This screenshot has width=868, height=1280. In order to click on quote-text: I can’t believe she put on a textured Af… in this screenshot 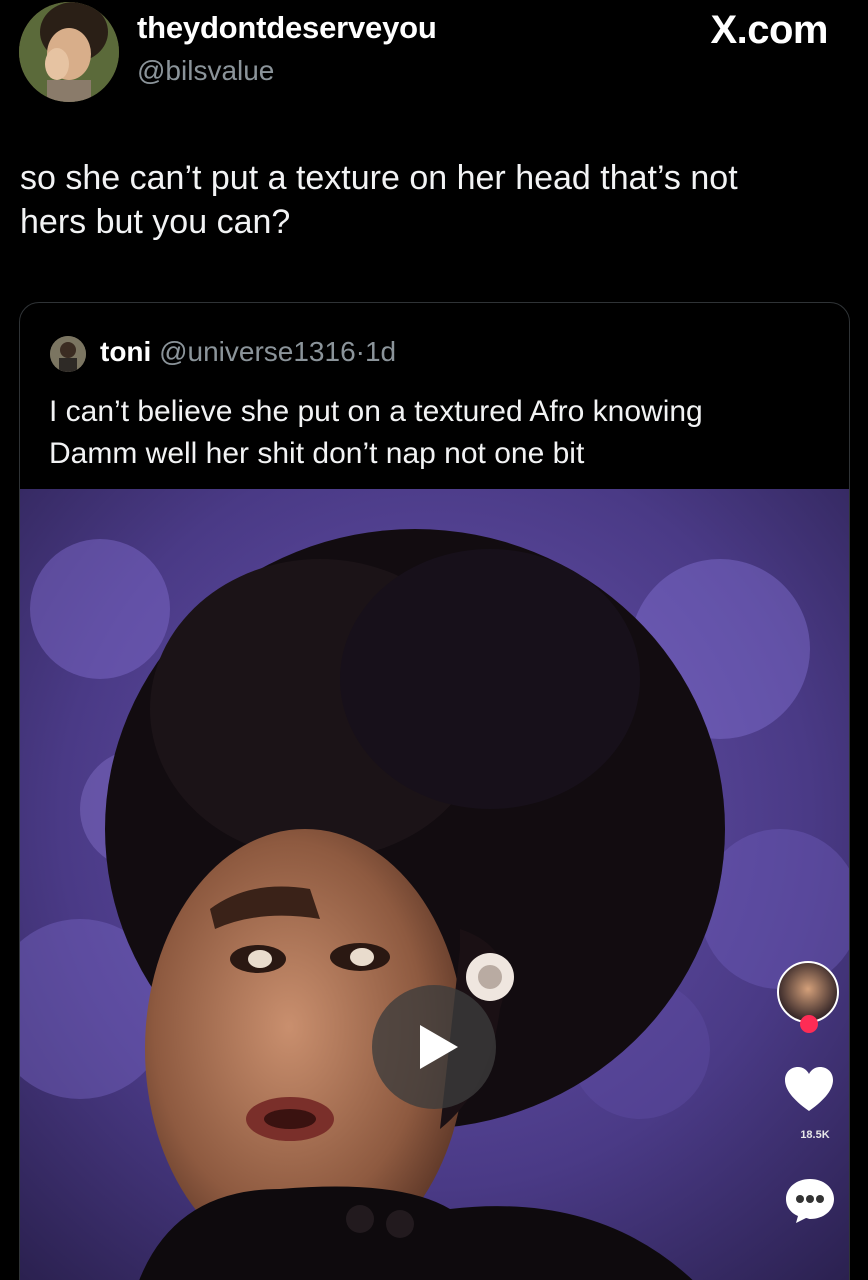, I will do `click(444, 433)`.